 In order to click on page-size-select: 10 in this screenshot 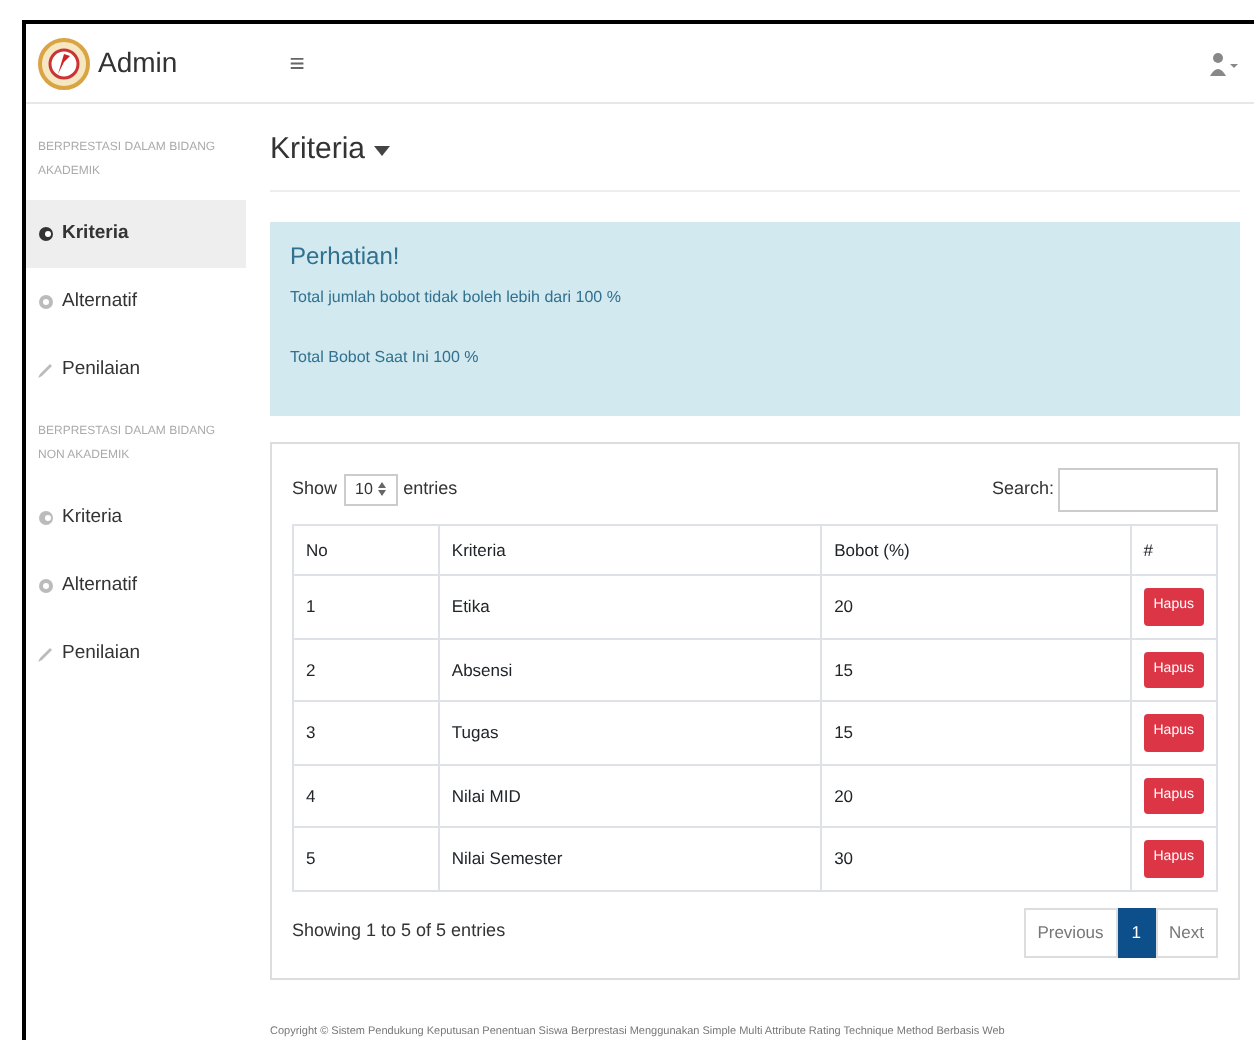, I will do `click(370, 489)`.